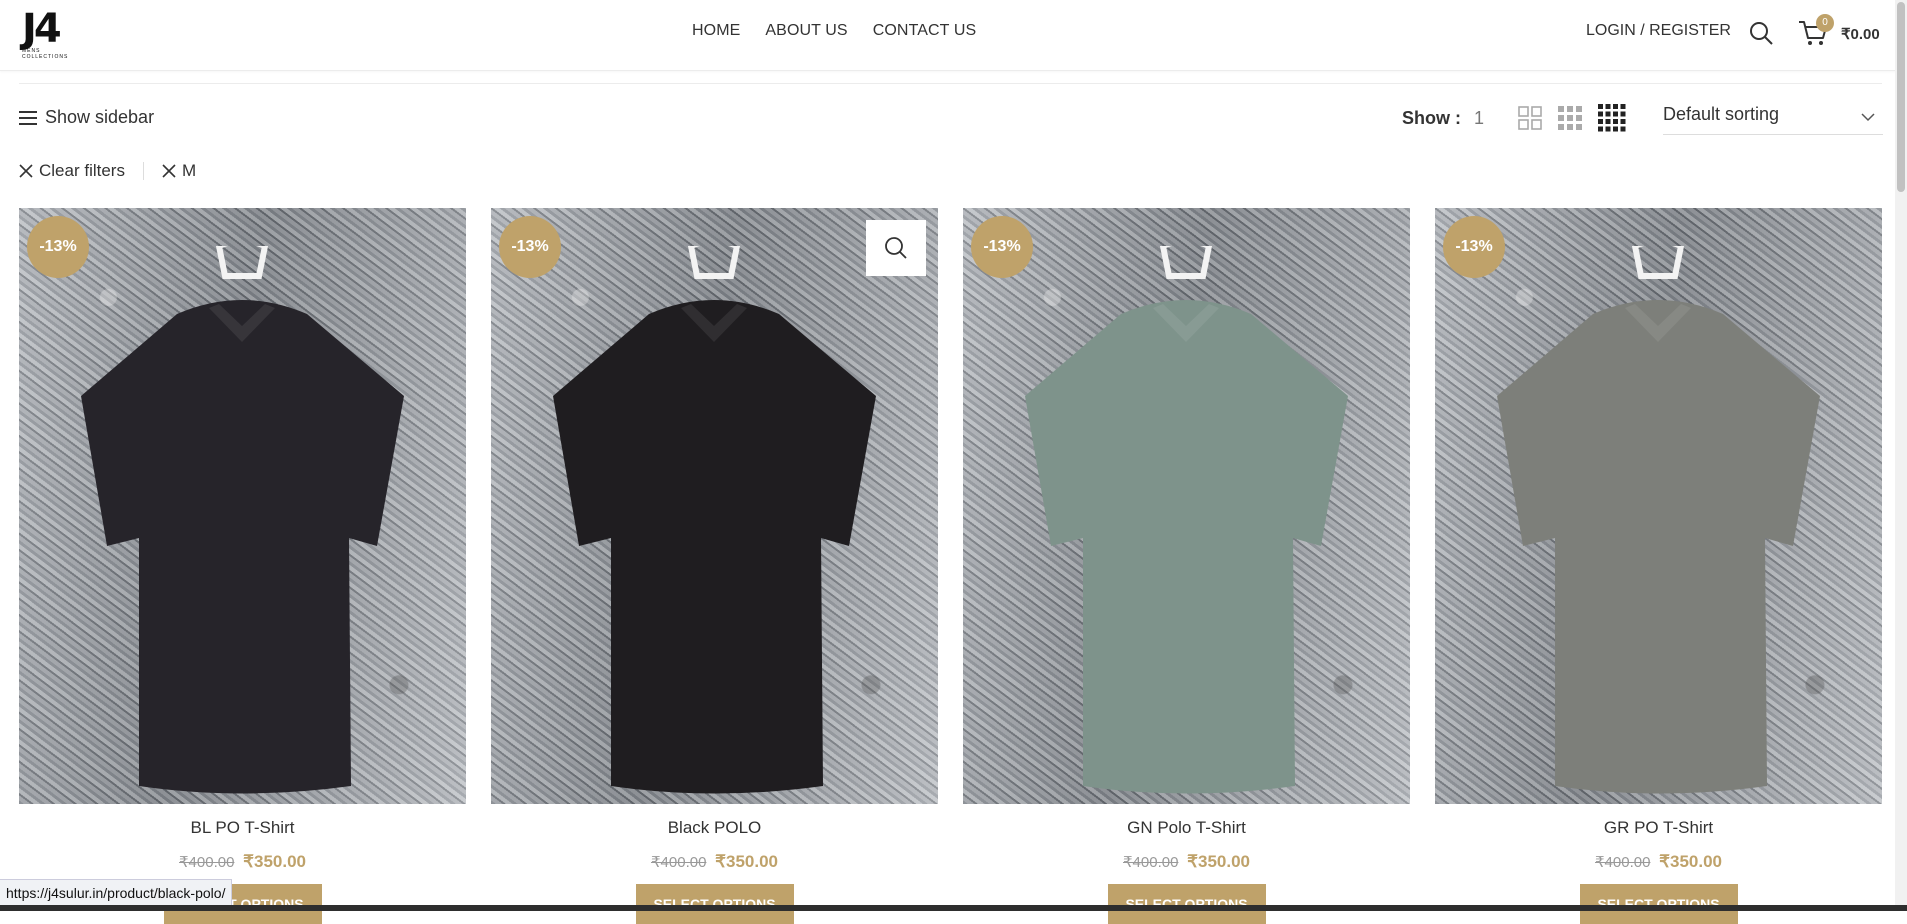  I want to click on per-page-option: 1, so click(1479, 118).